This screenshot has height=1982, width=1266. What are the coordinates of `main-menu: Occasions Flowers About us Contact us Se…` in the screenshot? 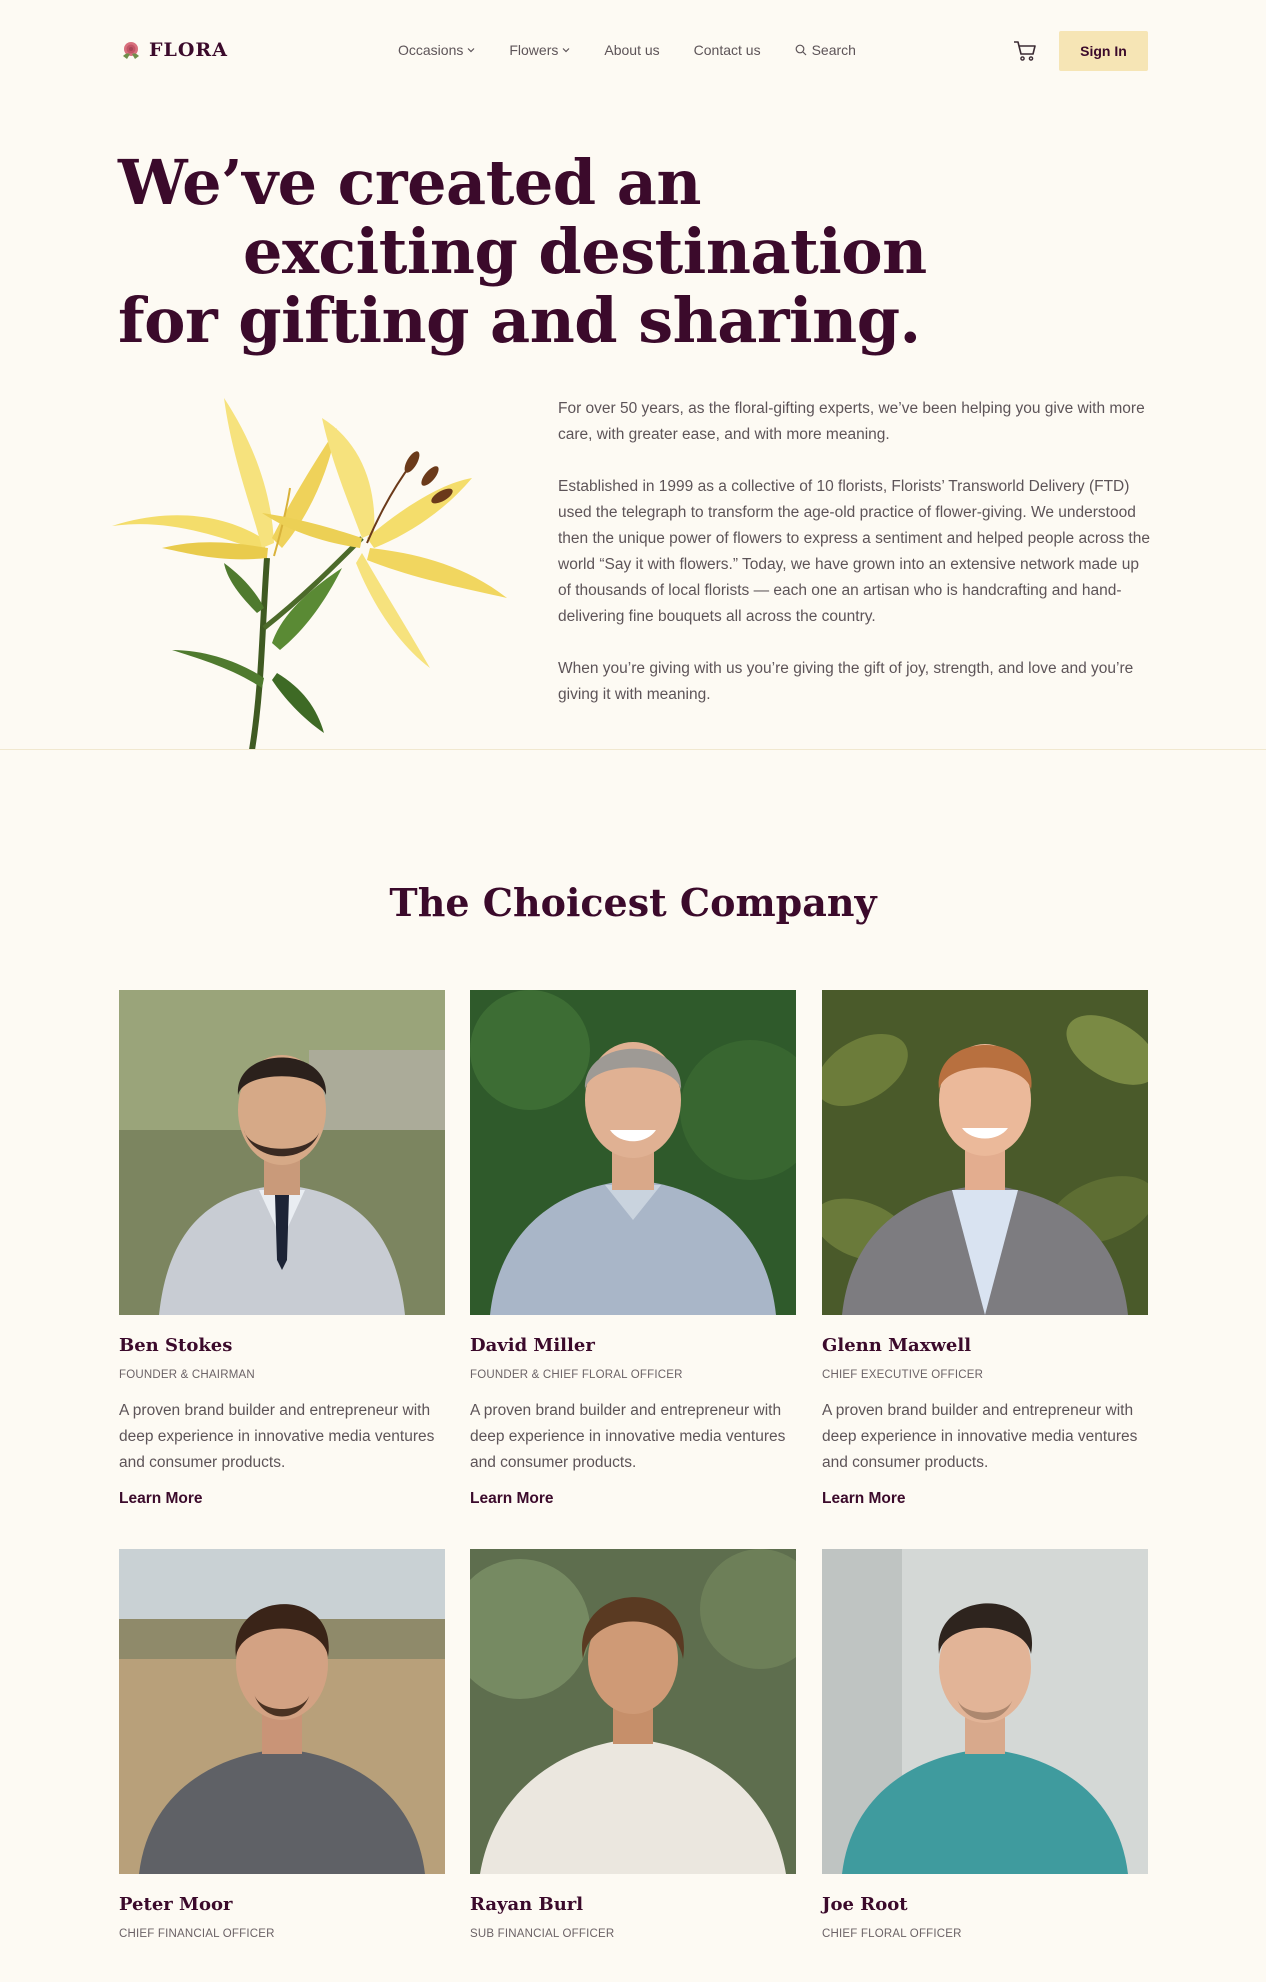 It's located at (627, 50).